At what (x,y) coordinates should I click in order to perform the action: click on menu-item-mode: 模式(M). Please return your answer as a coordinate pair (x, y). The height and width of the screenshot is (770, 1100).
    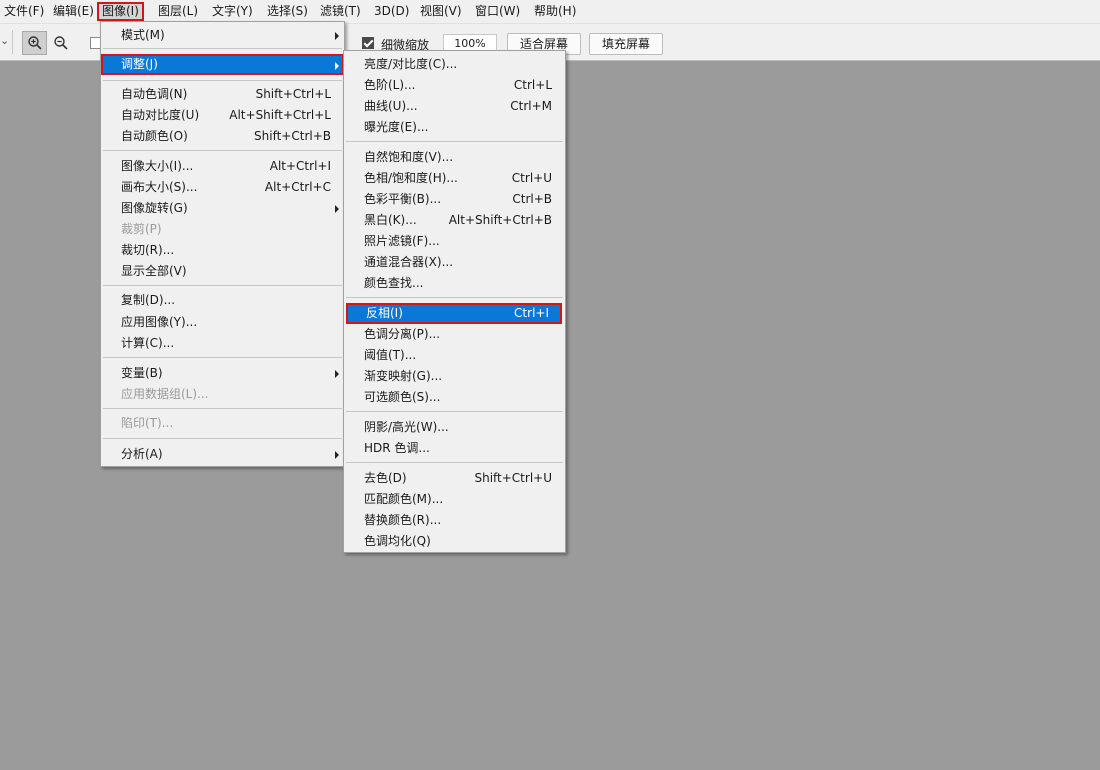
    Looking at the image, I should click on (222, 35).